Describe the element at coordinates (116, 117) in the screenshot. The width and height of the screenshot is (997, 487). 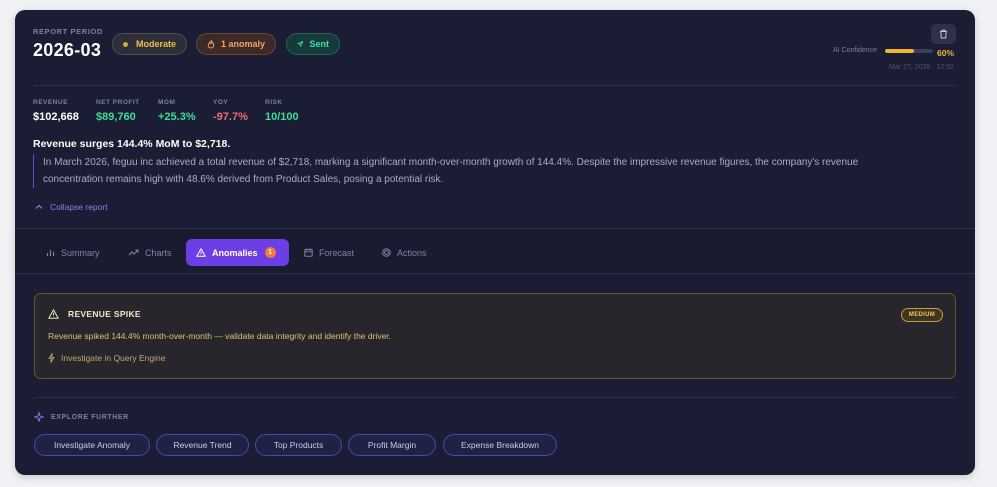
I see `metric-value: $89,760` at that location.